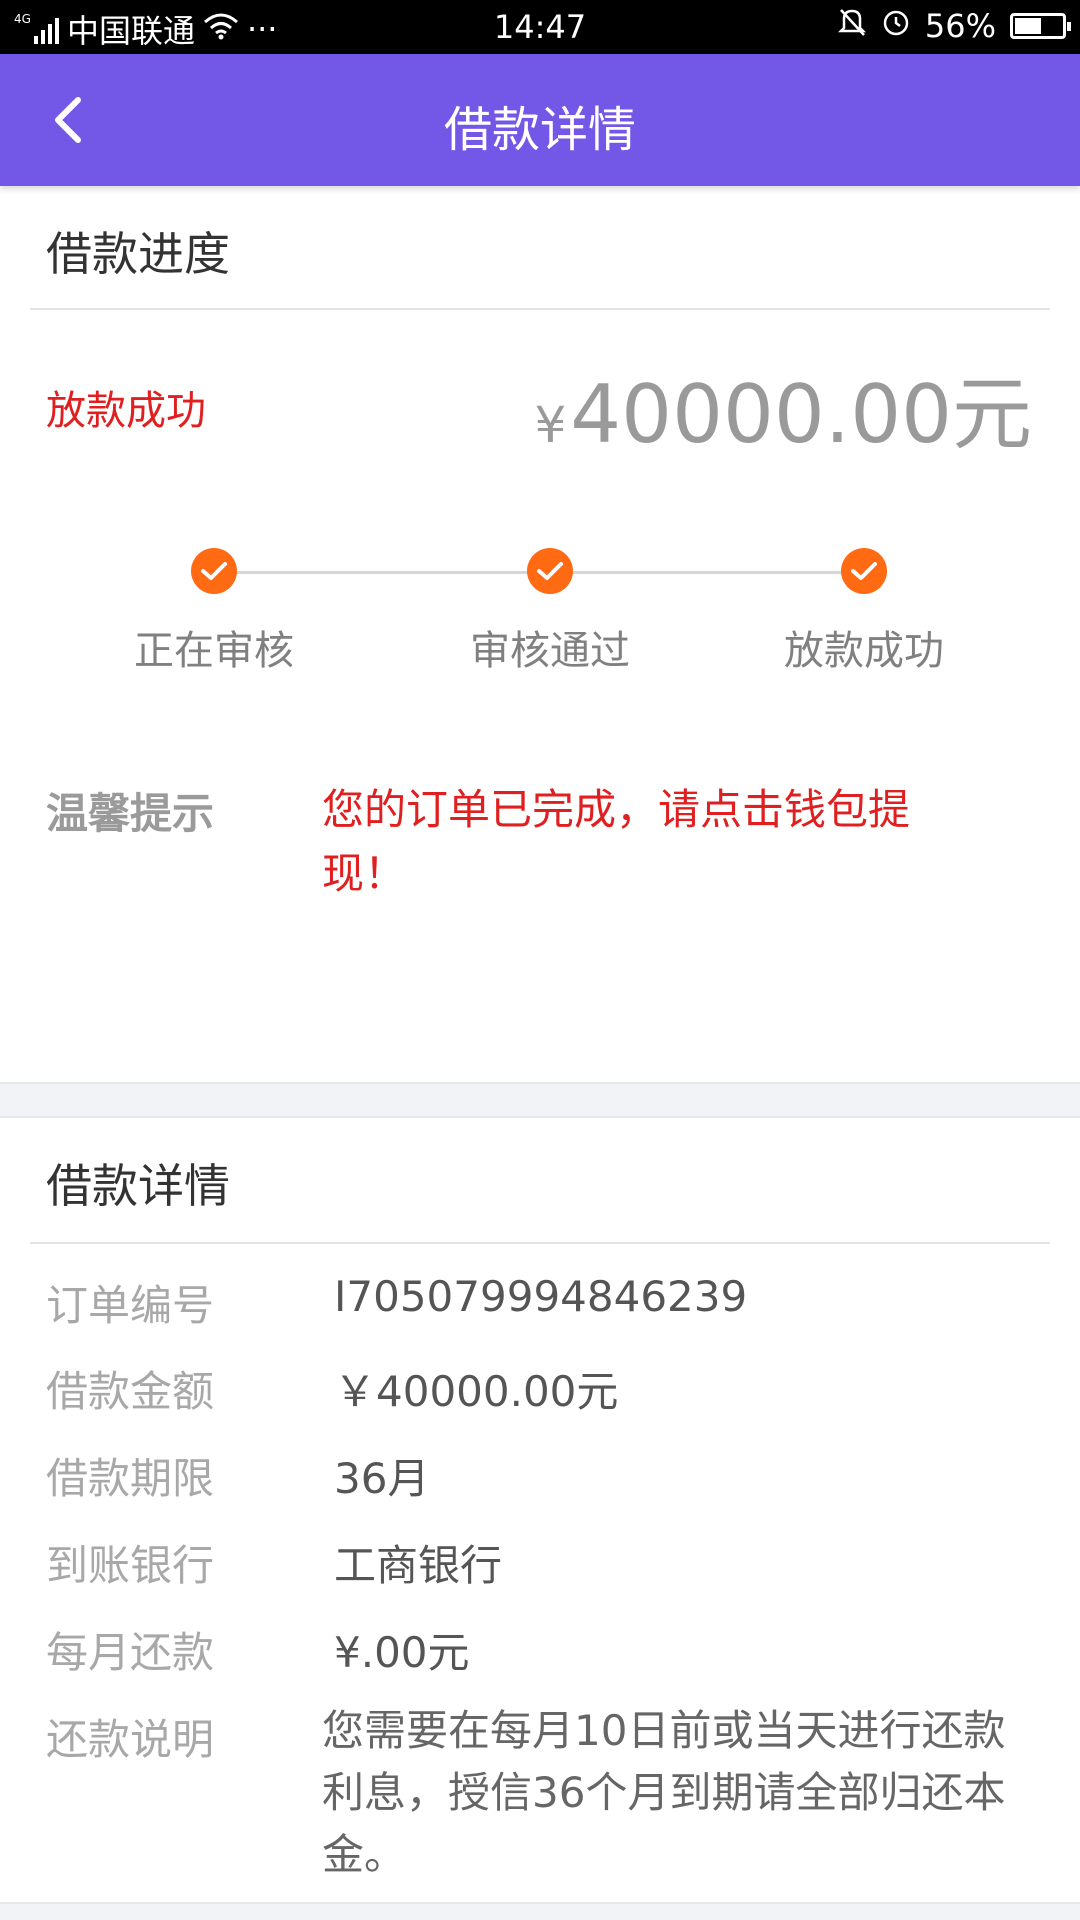 This screenshot has width=1080, height=1920. What do you see at coordinates (130, 1739) in the screenshot?
I see `repayment-note-label: 还款说明` at bounding box center [130, 1739].